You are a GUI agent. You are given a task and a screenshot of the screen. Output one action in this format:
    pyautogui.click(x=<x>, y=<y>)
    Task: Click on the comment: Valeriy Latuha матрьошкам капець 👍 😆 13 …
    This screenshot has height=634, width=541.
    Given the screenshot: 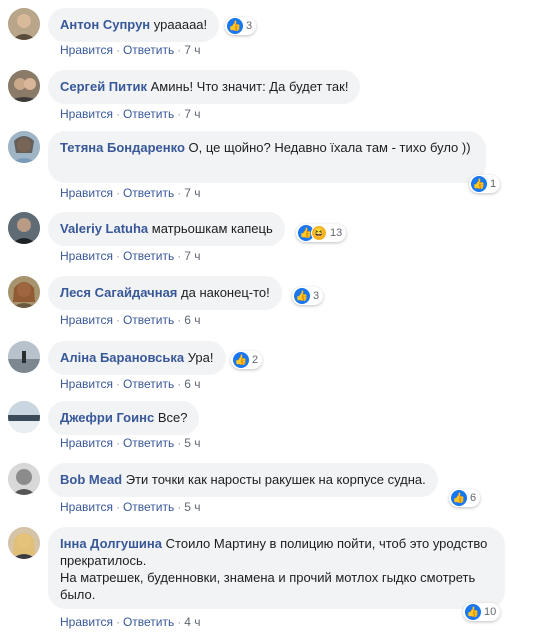 What is the action you would take?
    pyautogui.click(x=270, y=238)
    